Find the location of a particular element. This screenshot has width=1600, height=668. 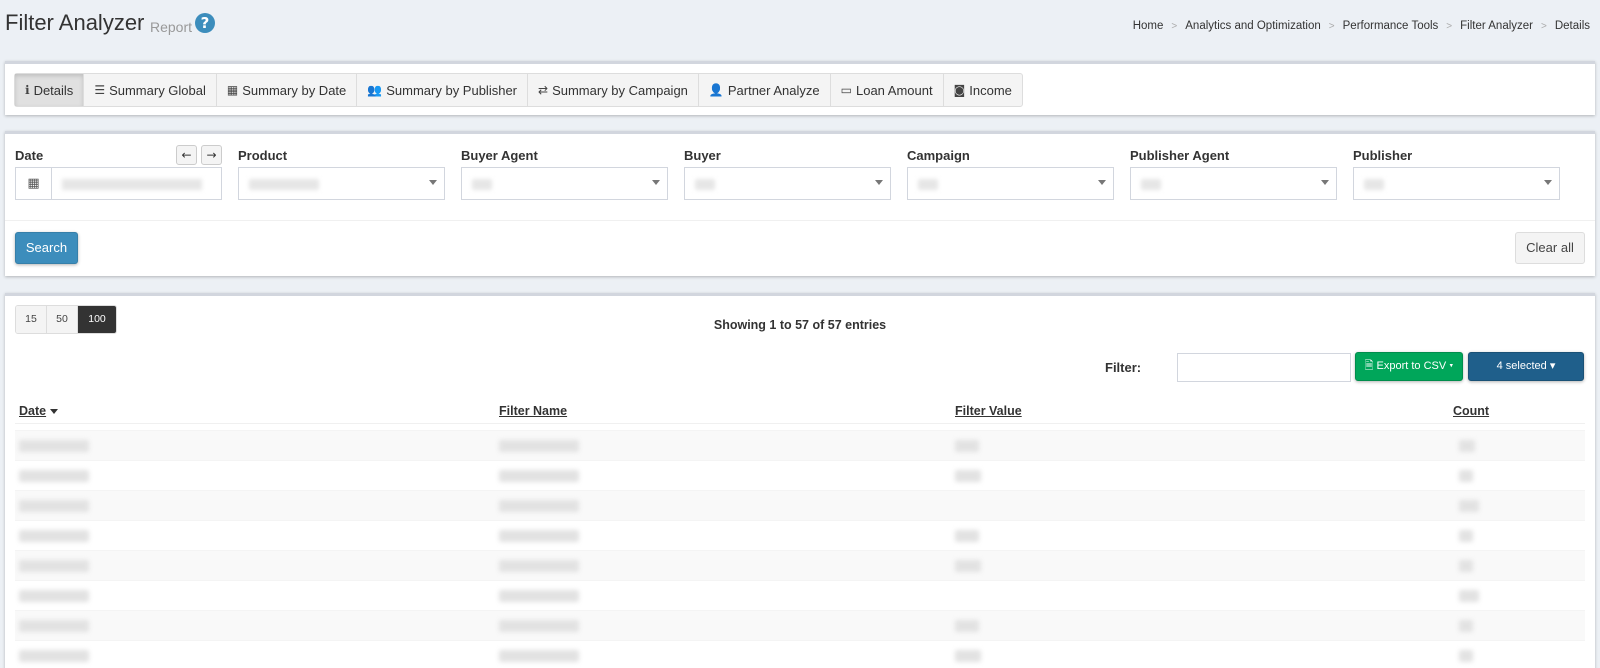

tab-details: ℹ Details is located at coordinates (50, 90).